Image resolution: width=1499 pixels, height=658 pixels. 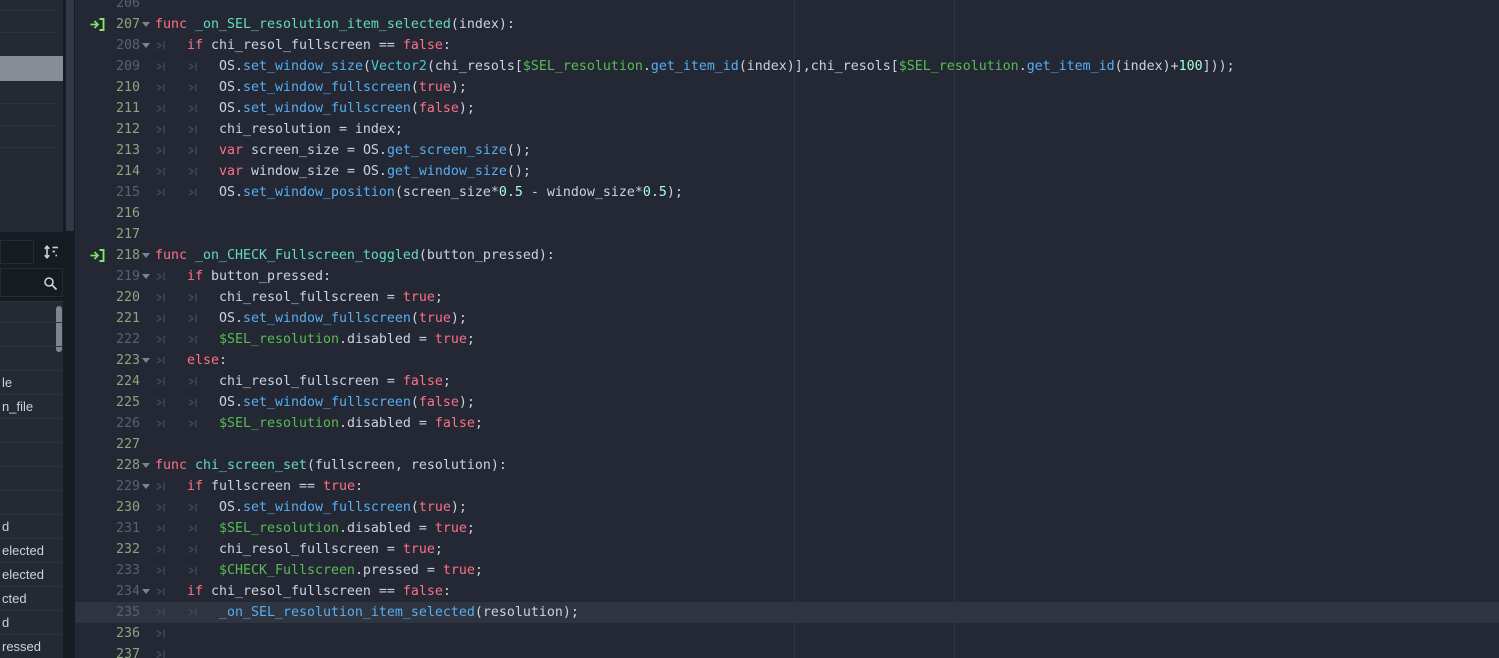 What do you see at coordinates (331, 297) in the screenshot?
I see `code-text: chi_resol_fullscreen = true;` at bounding box center [331, 297].